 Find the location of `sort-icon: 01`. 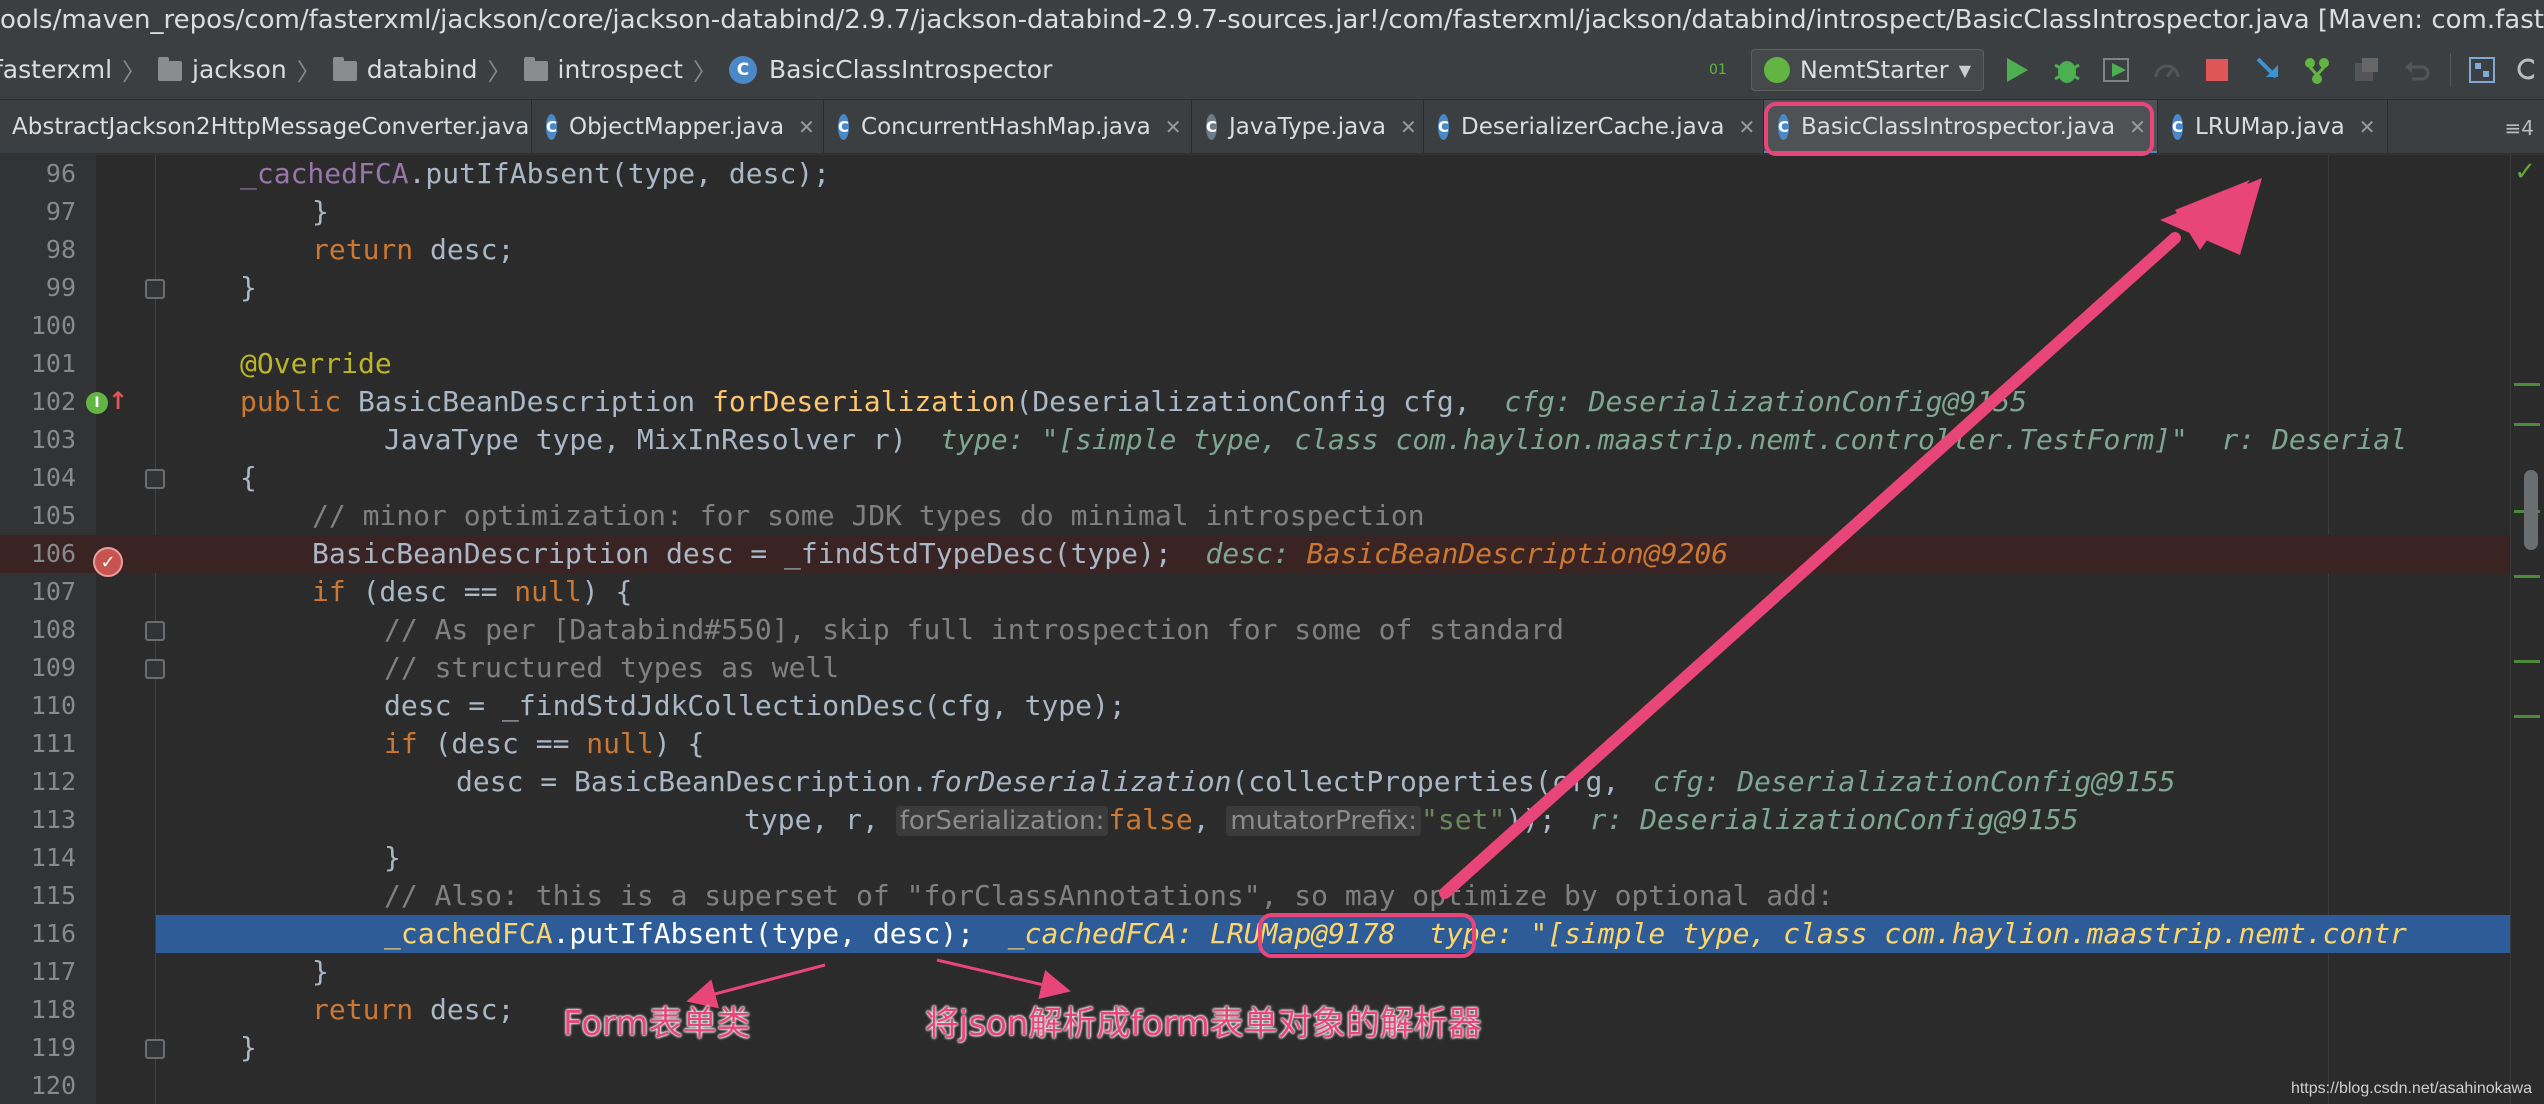

sort-icon: 01 is located at coordinates (1718, 70).